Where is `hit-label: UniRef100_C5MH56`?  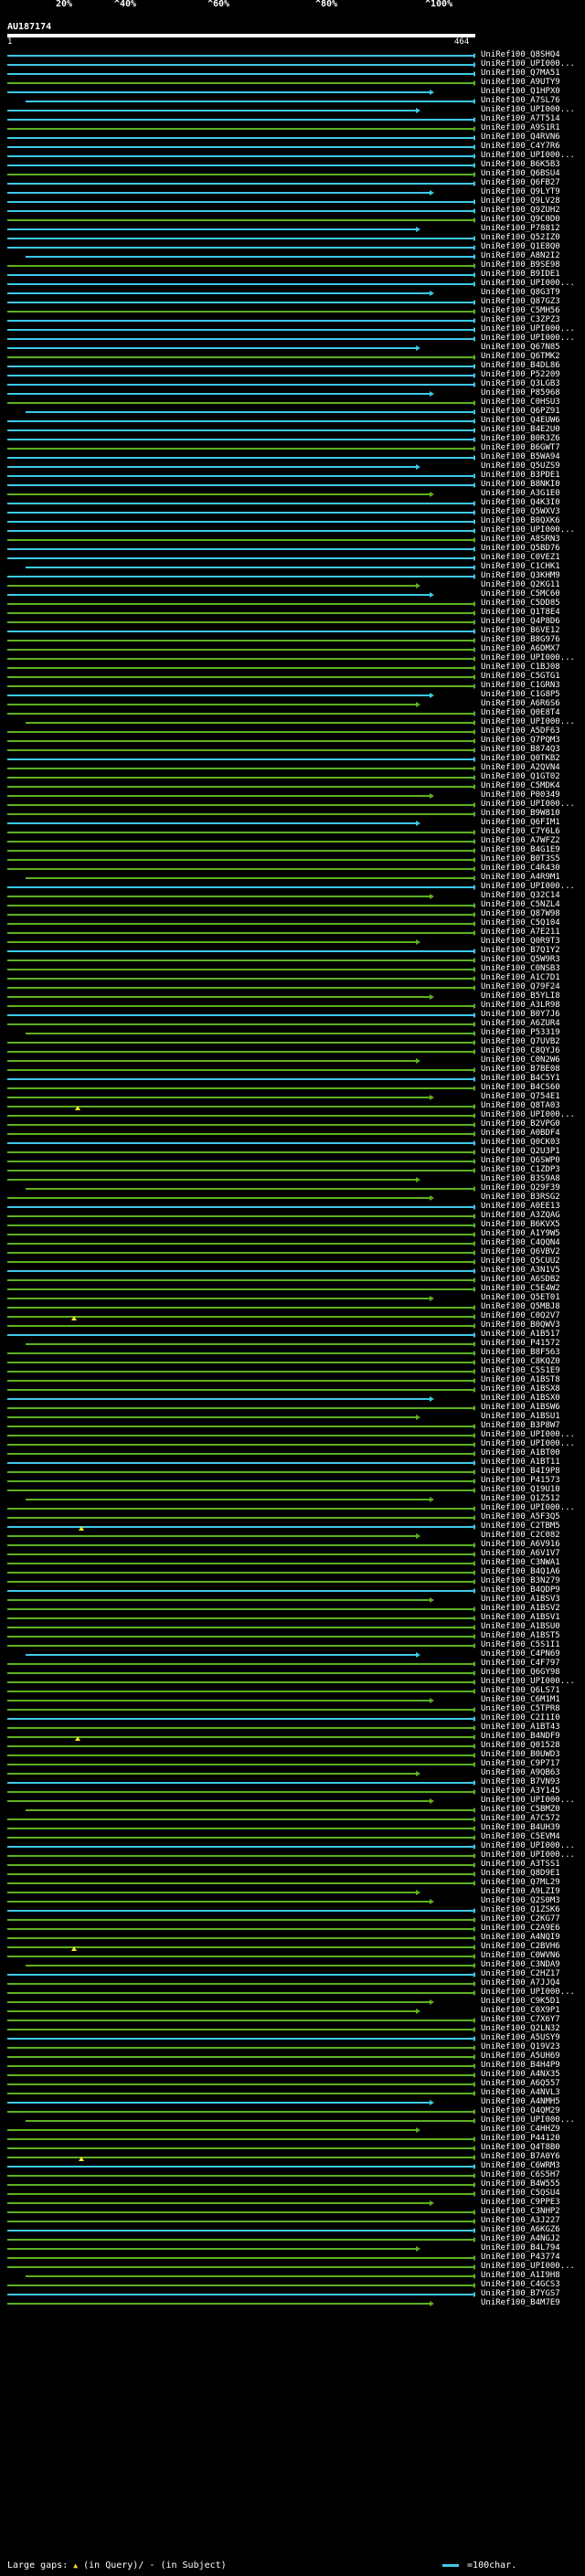 hit-label: UniRef100_C5MH56 is located at coordinates (533, 310).